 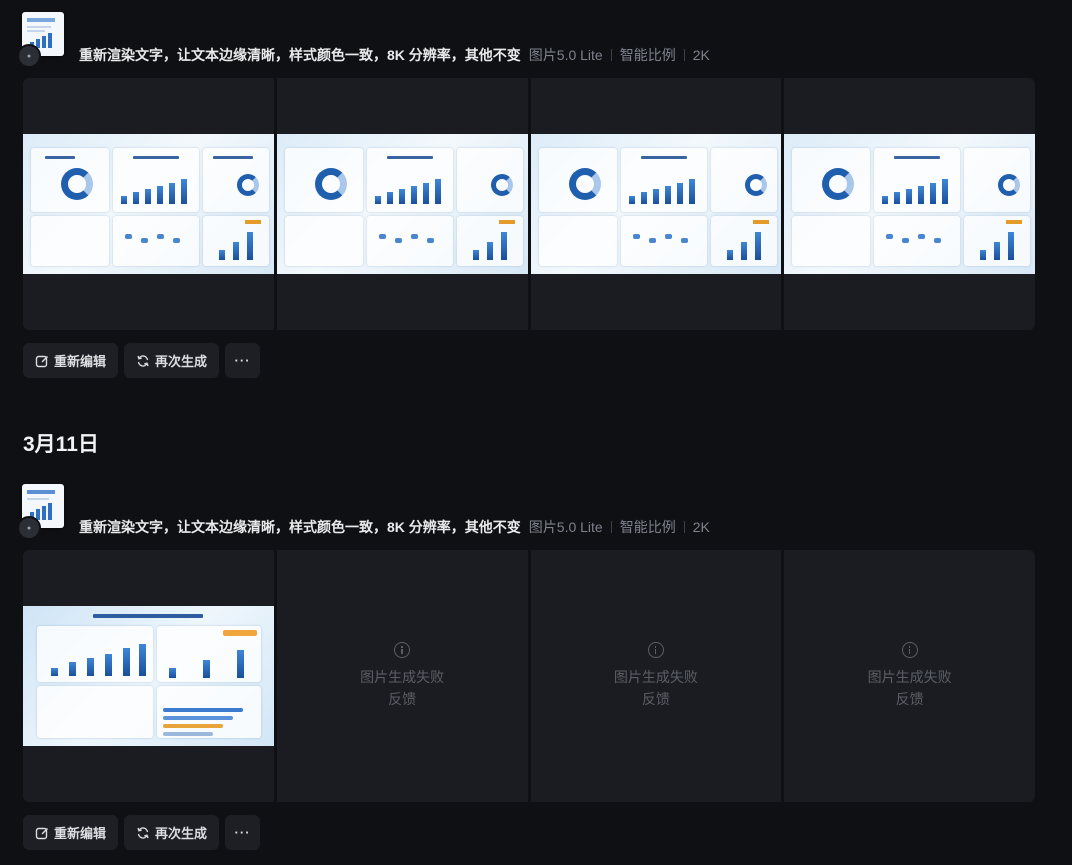 I want to click on date-heading: 3月11日, so click(x=61, y=444).